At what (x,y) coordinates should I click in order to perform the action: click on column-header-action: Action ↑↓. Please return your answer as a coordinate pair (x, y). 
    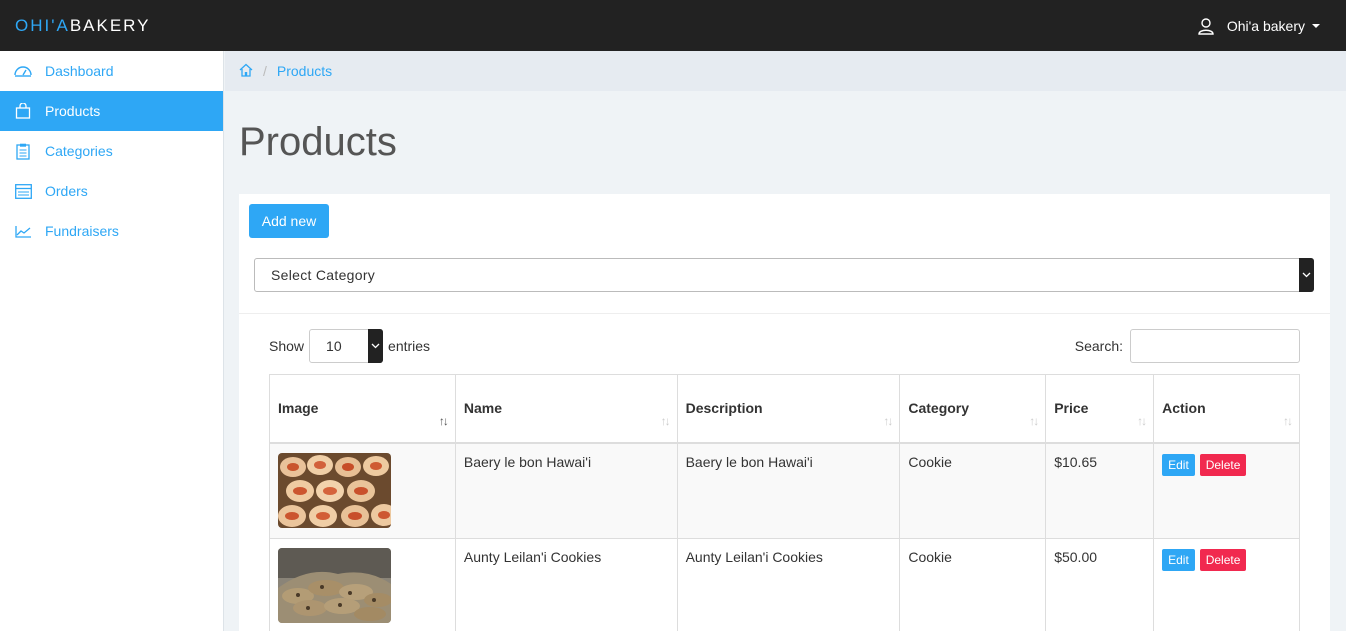
    Looking at the image, I should click on (1226, 409).